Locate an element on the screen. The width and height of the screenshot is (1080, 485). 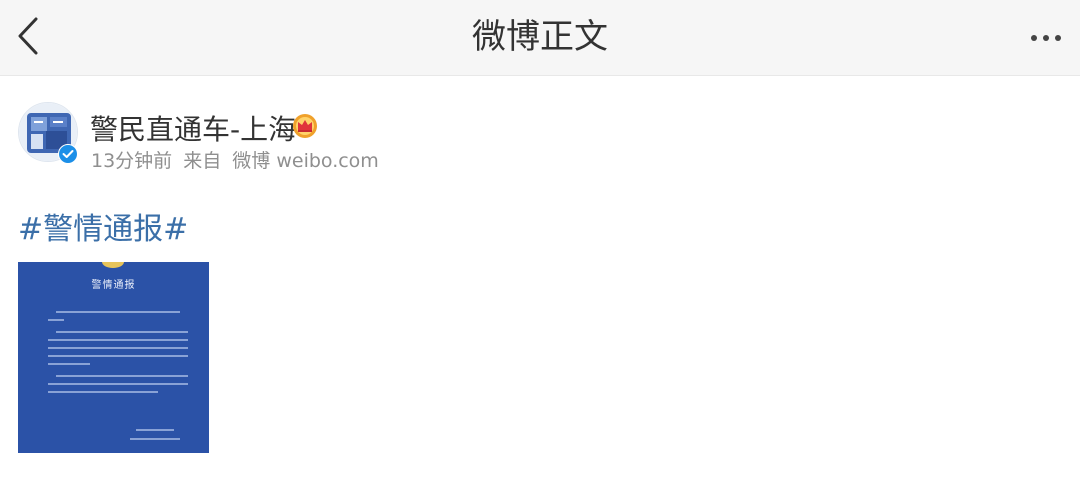
more-dots-icon is located at coordinates (1046, 38).